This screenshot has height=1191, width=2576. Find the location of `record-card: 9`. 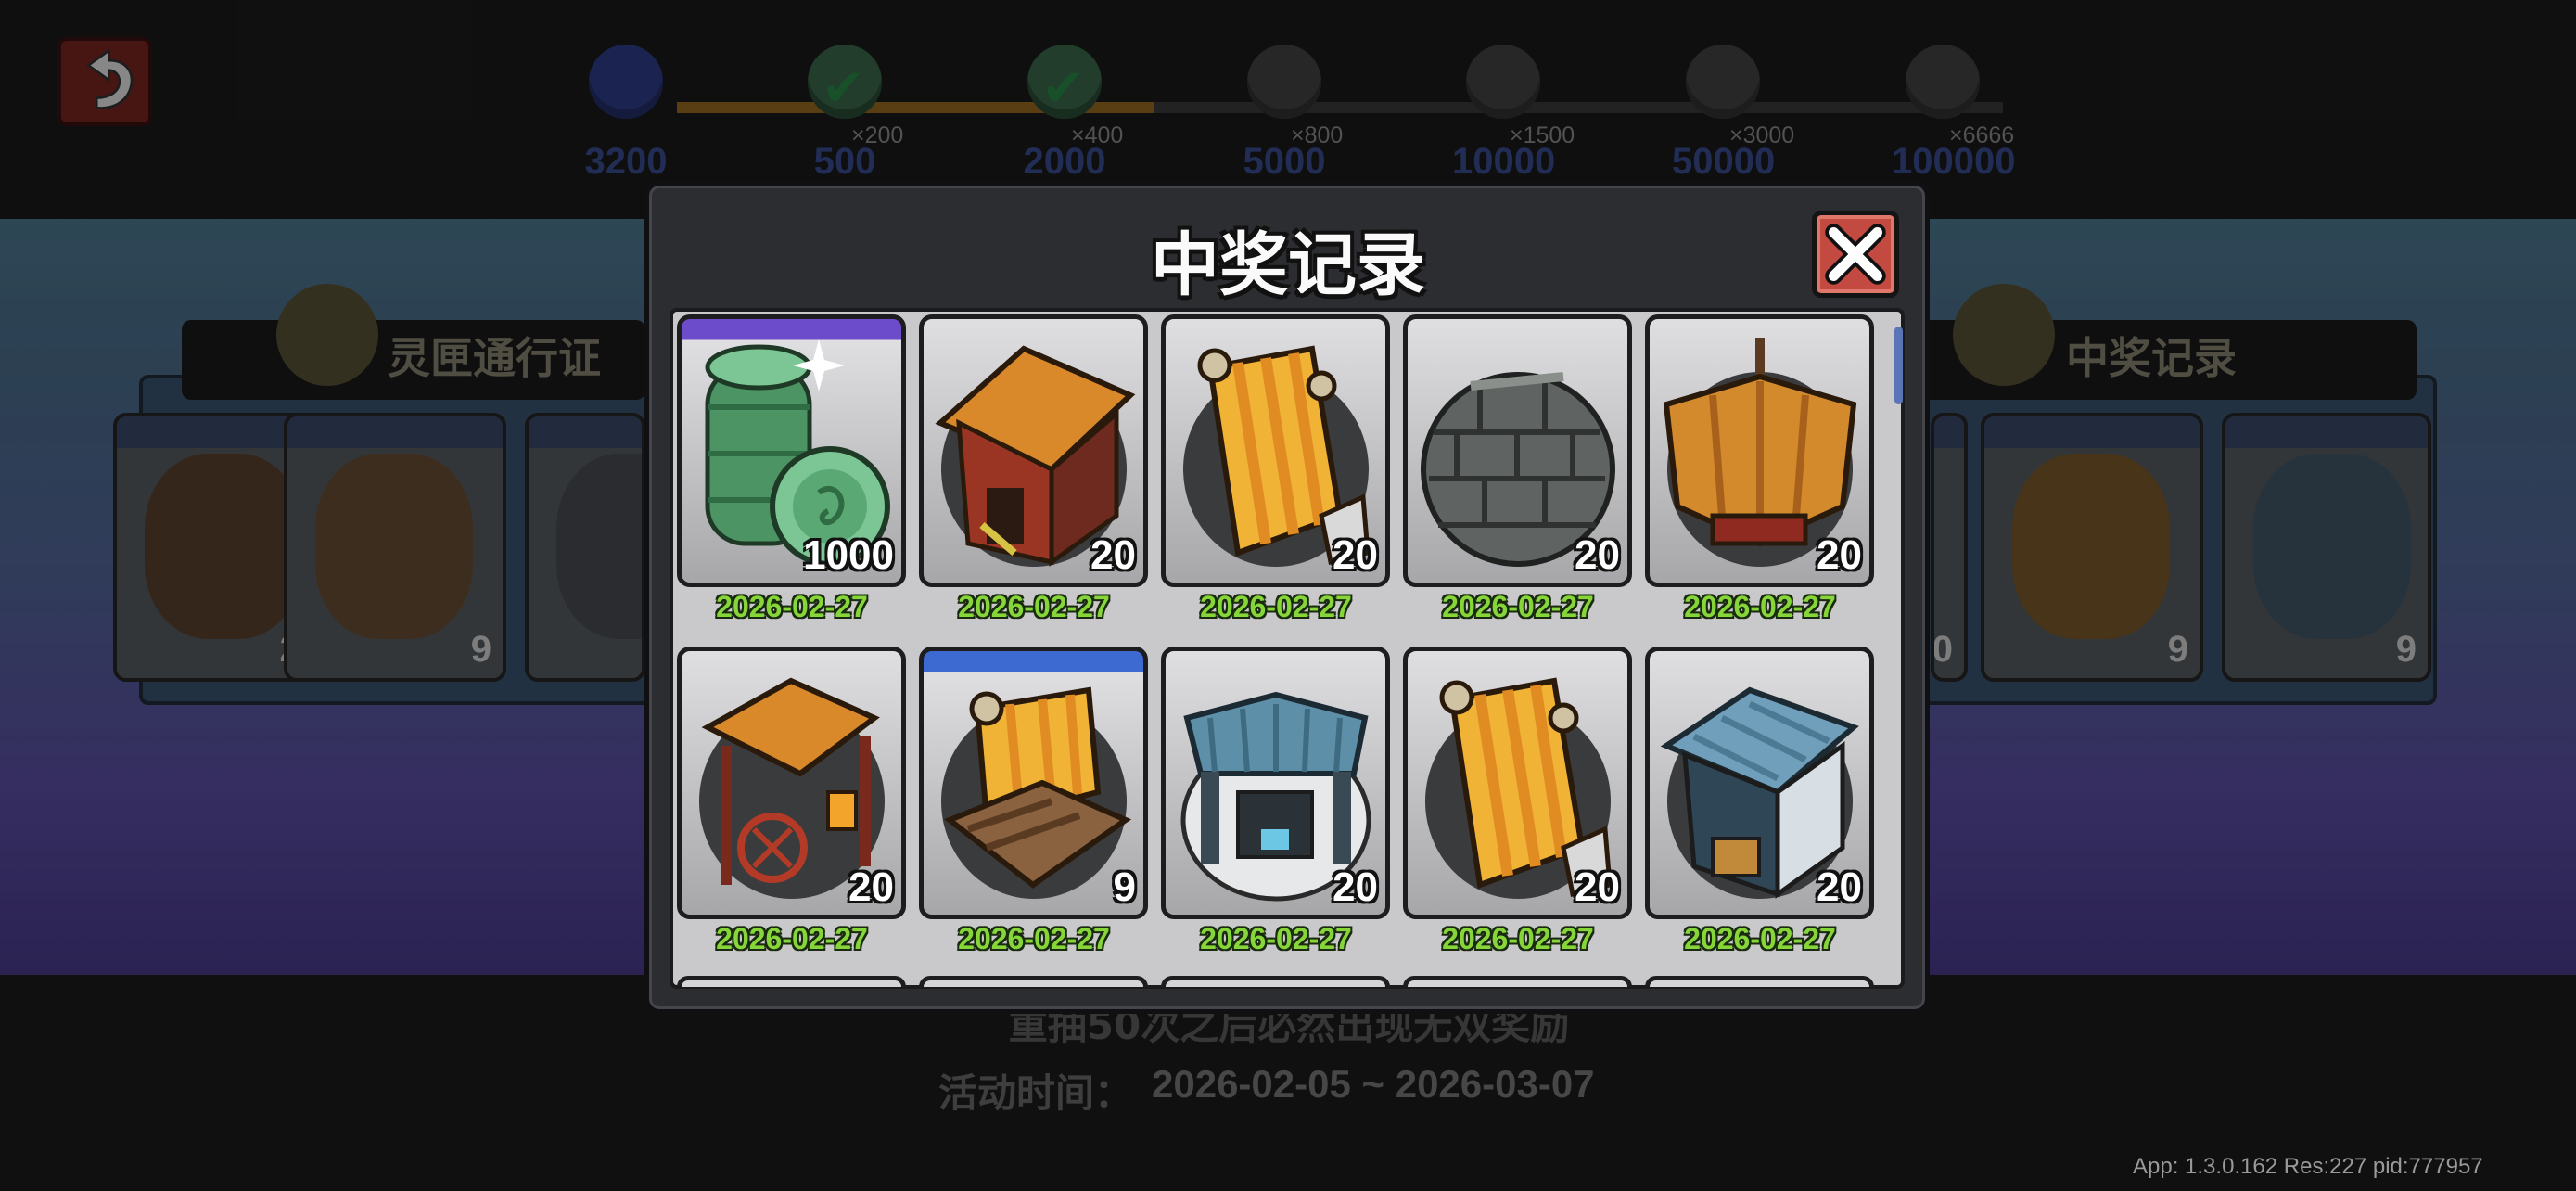

record-card: 9 is located at coordinates (1033, 783).